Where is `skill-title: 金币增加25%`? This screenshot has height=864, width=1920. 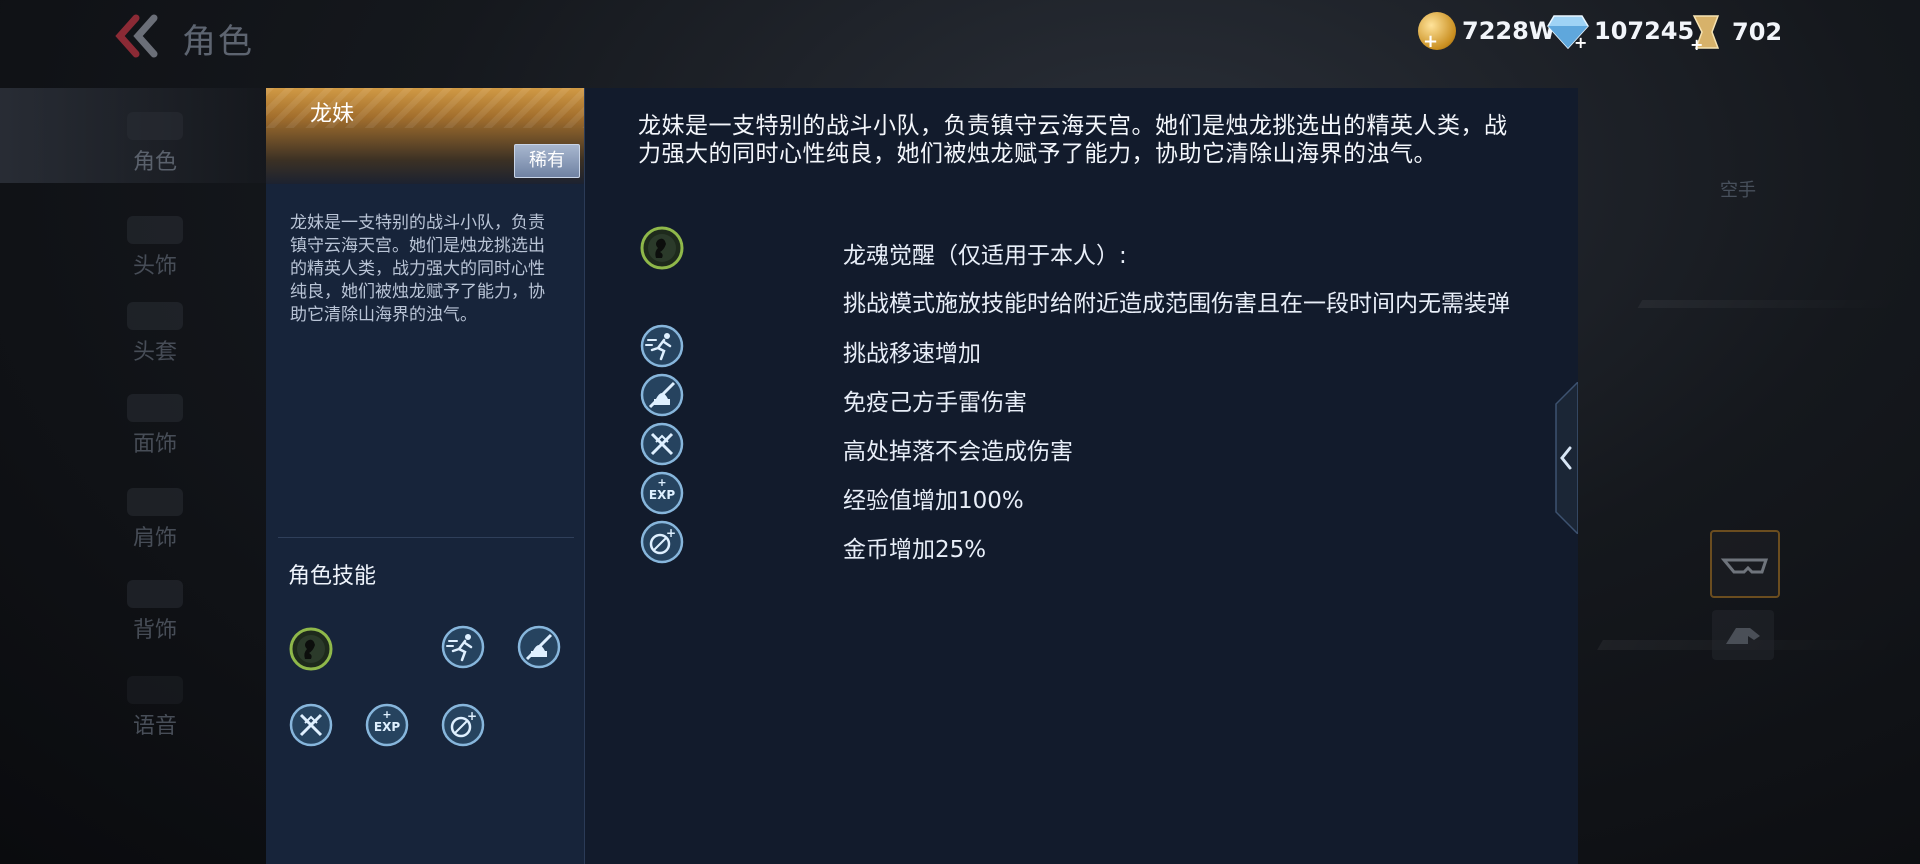 skill-title: 金币增加25% is located at coordinates (915, 550).